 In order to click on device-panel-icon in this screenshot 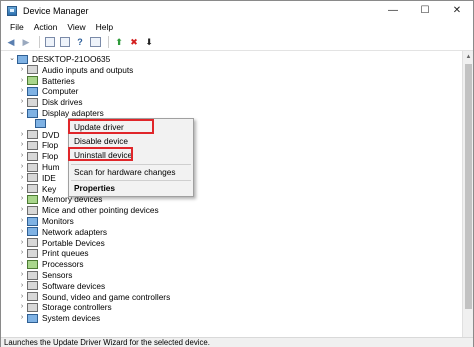, I will do `click(95, 42)`.